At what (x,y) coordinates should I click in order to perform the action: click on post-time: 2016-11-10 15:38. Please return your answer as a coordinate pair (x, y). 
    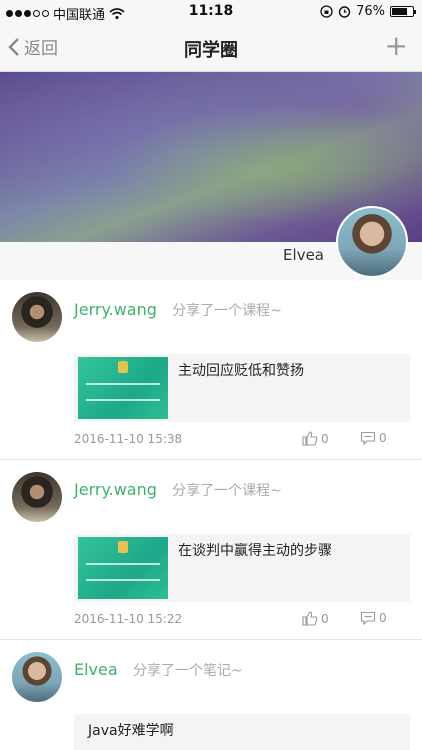
    Looking at the image, I should click on (128, 439).